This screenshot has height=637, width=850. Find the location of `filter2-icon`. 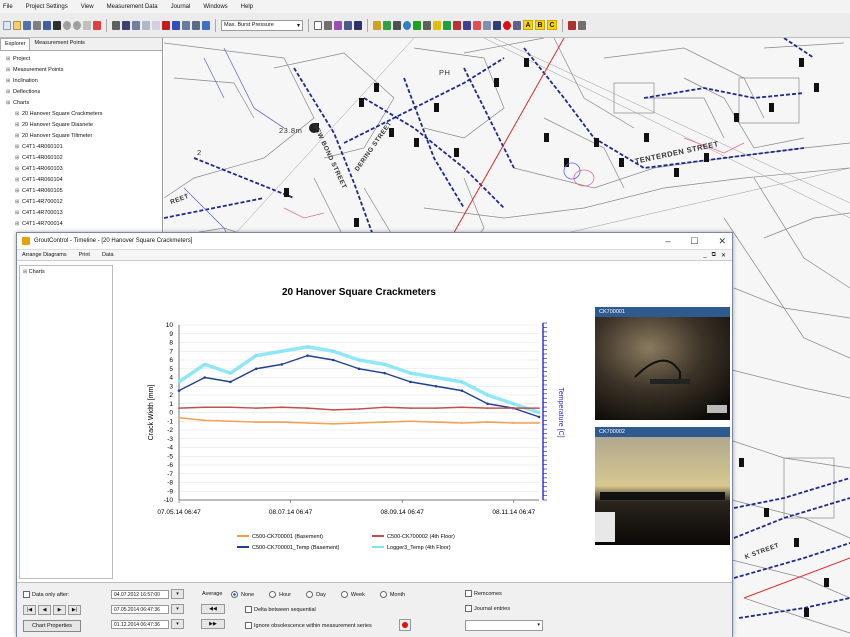

filter2-icon is located at coordinates (582, 25).